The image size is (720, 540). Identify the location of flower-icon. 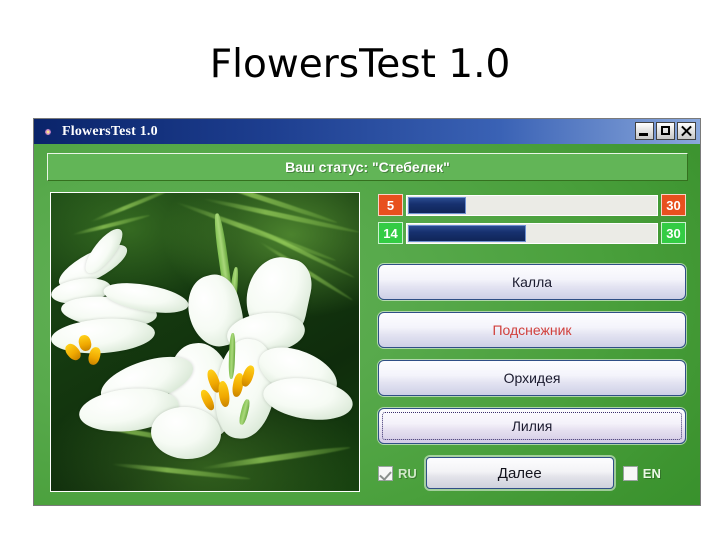
(48, 132).